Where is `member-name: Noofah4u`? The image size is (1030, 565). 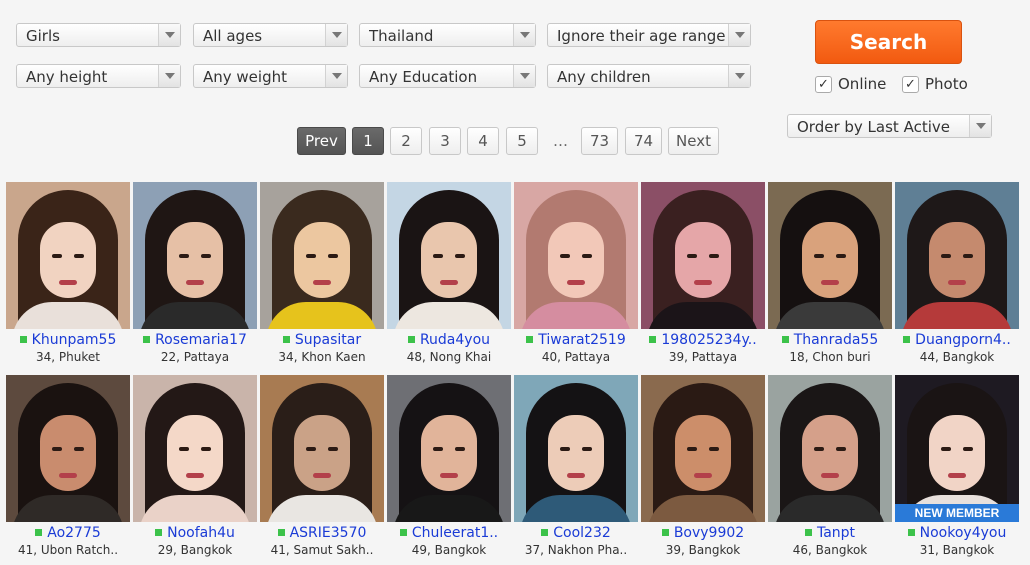
member-name: Noofah4u is located at coordinates (201, 533).